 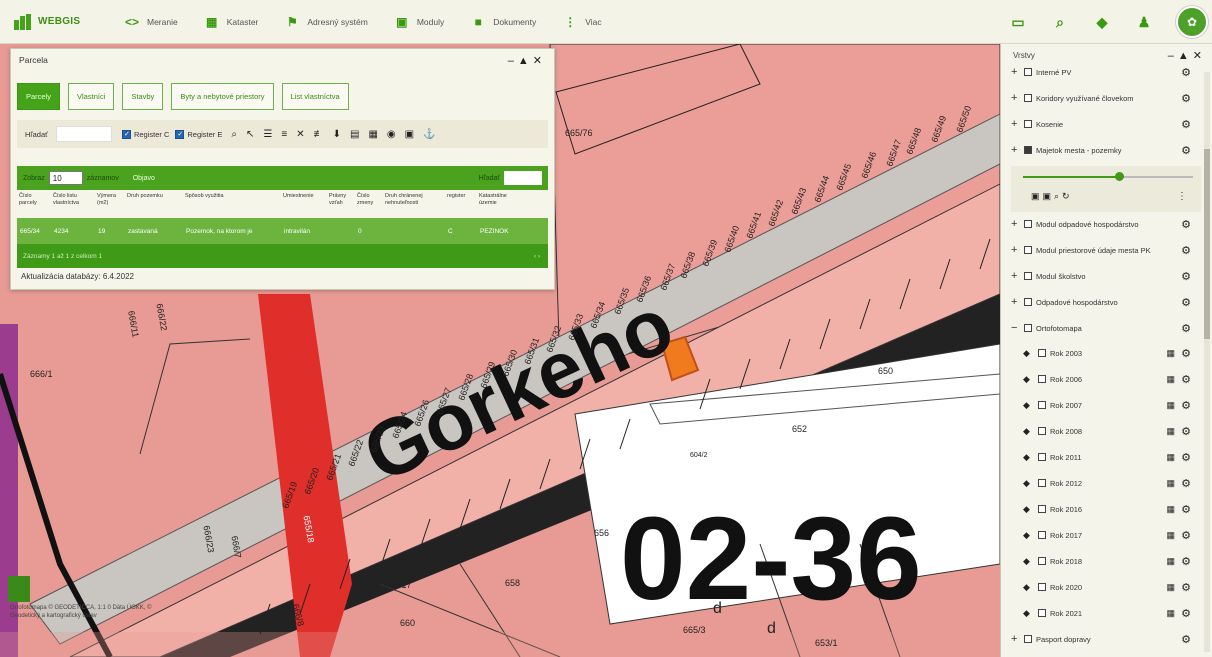 What do you see at coordinates (391, 134) in the screenshot?
I see `gku-icon: ◉` at bounding box center [391, 134].